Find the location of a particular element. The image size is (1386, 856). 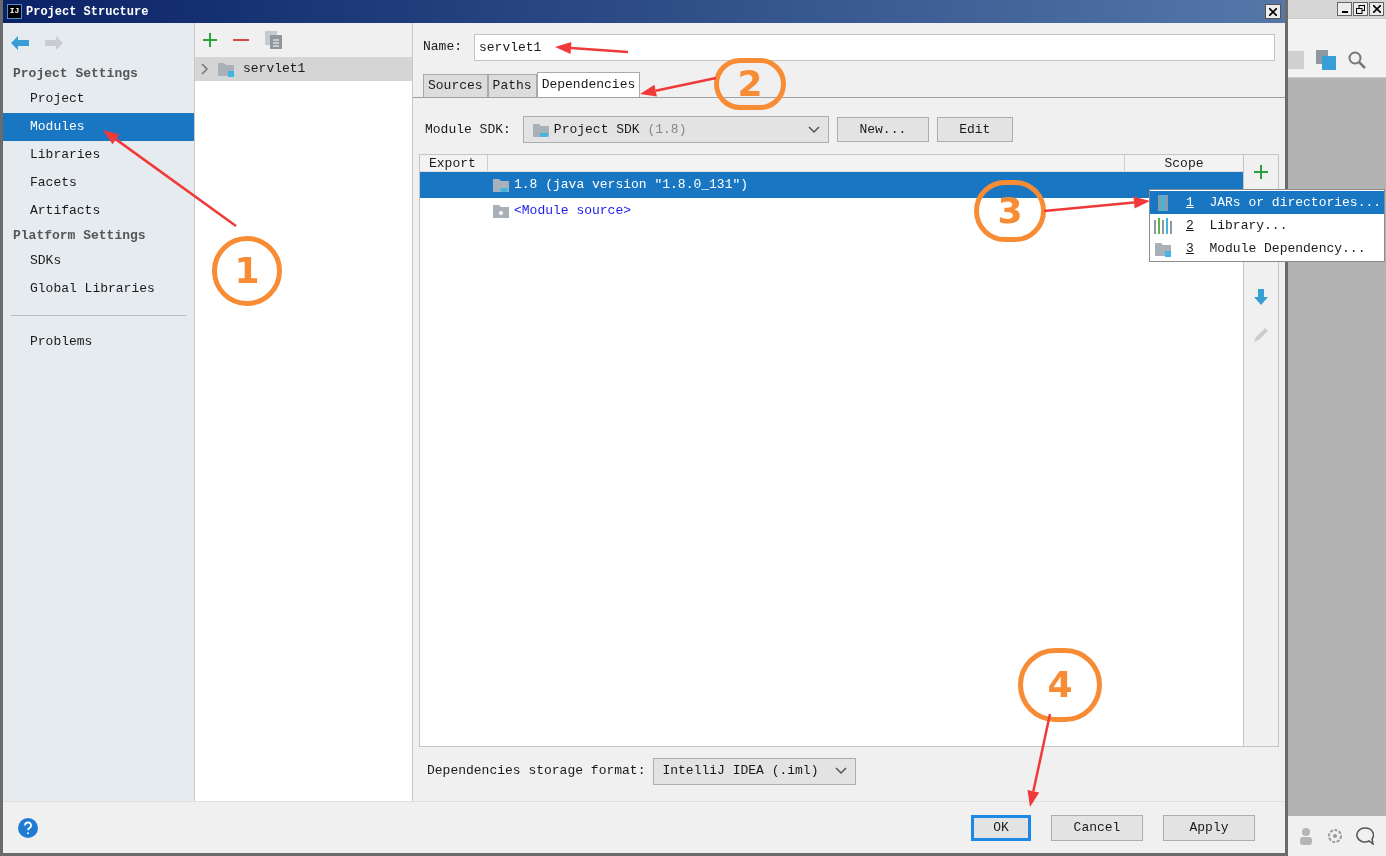

help-icon is located at coordinates (28, 827).